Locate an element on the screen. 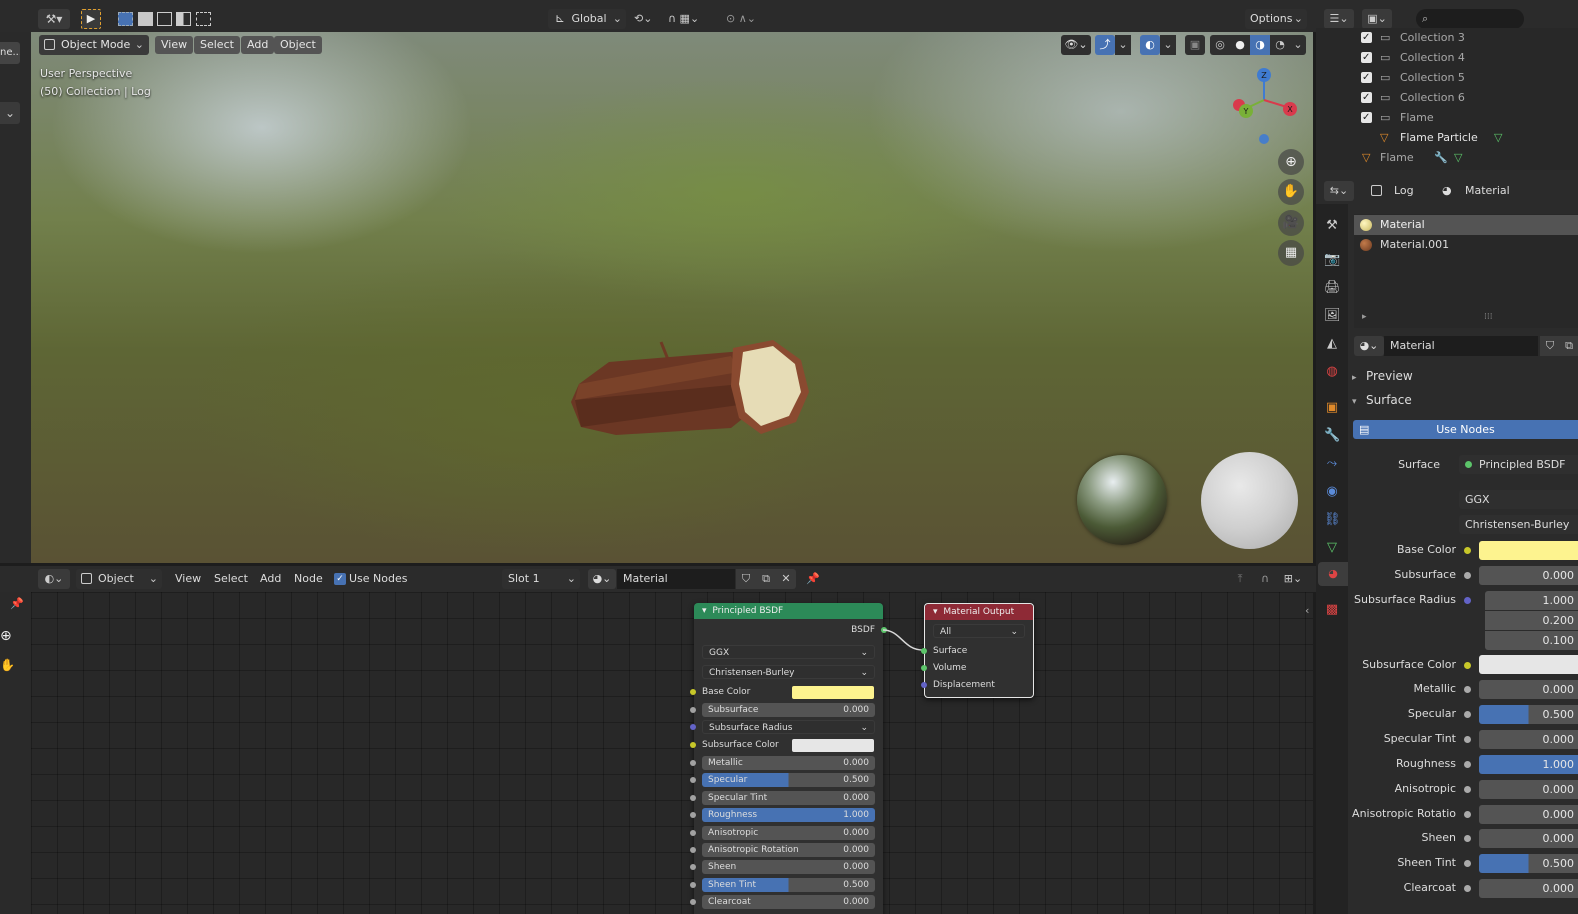 Image resolution: width=1578 pixels, height=914 pixels. output-target-dropdown: All ⌄ is located at coordinates (979, 631).